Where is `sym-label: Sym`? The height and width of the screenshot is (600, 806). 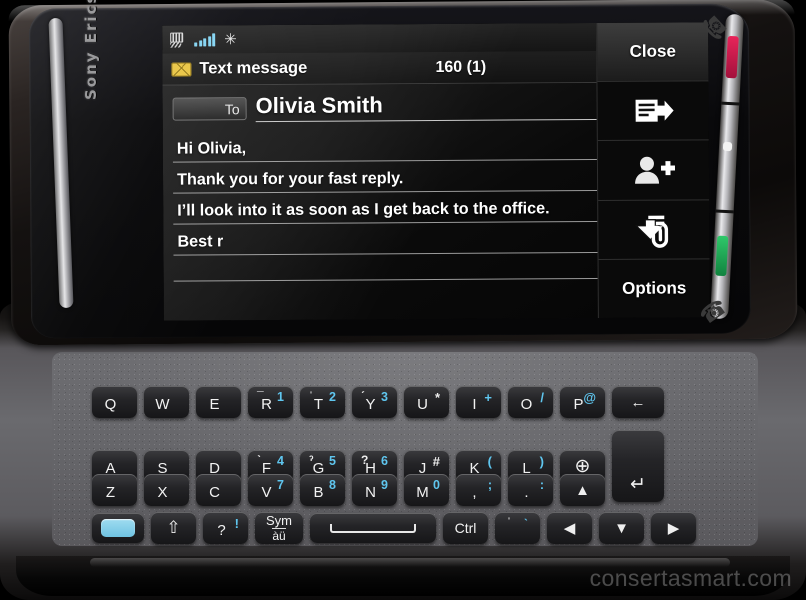 sym-label: Sym is located at coordinates (279, 520).